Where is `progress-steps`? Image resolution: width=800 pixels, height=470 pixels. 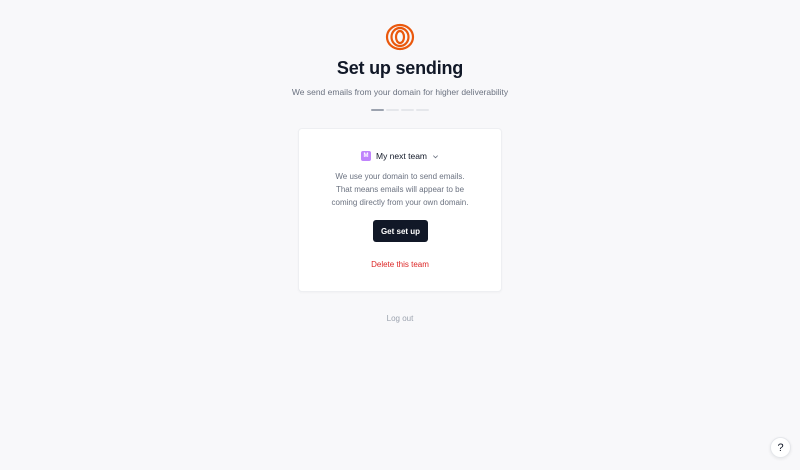
progress-steps is located at coordinates (400, 110).